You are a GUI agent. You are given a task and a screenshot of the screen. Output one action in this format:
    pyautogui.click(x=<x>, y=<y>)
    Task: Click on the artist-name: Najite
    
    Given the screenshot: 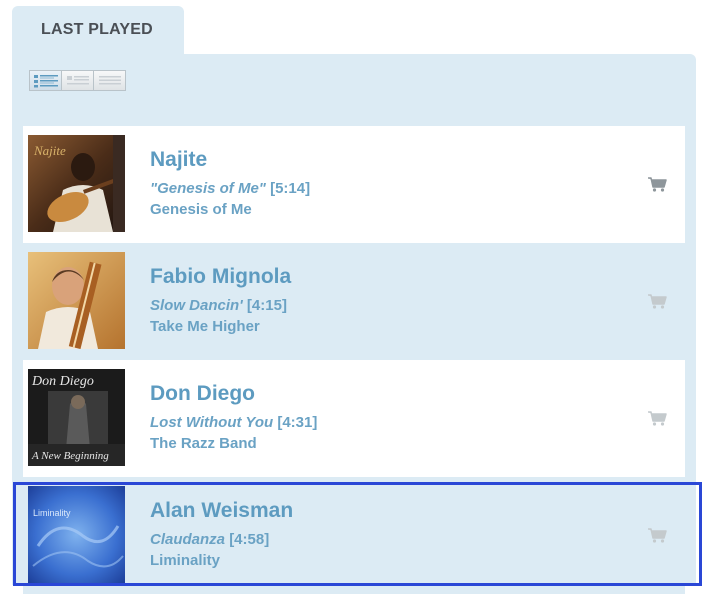 What is the action you would take?
    pyautogui.click(x=230, y=160)
    